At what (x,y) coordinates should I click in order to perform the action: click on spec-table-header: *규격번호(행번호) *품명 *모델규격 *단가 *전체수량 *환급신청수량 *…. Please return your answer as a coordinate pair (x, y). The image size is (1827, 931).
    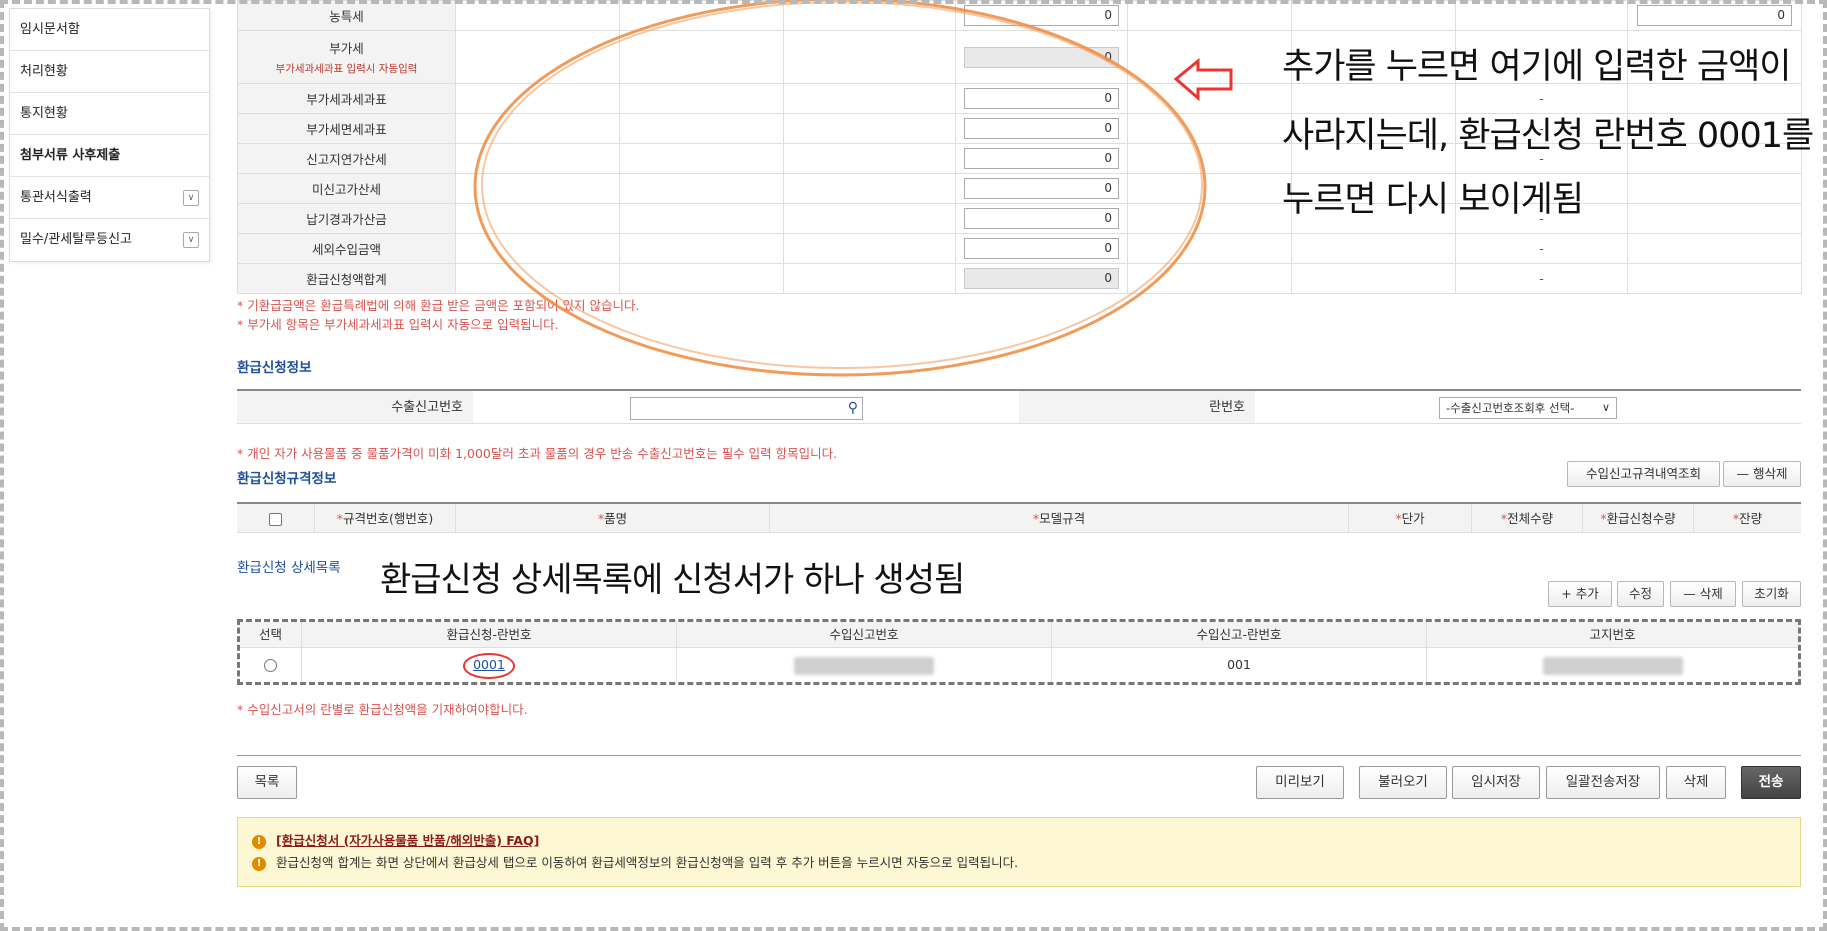
    Looking at the image, I should click on (1019, 517).